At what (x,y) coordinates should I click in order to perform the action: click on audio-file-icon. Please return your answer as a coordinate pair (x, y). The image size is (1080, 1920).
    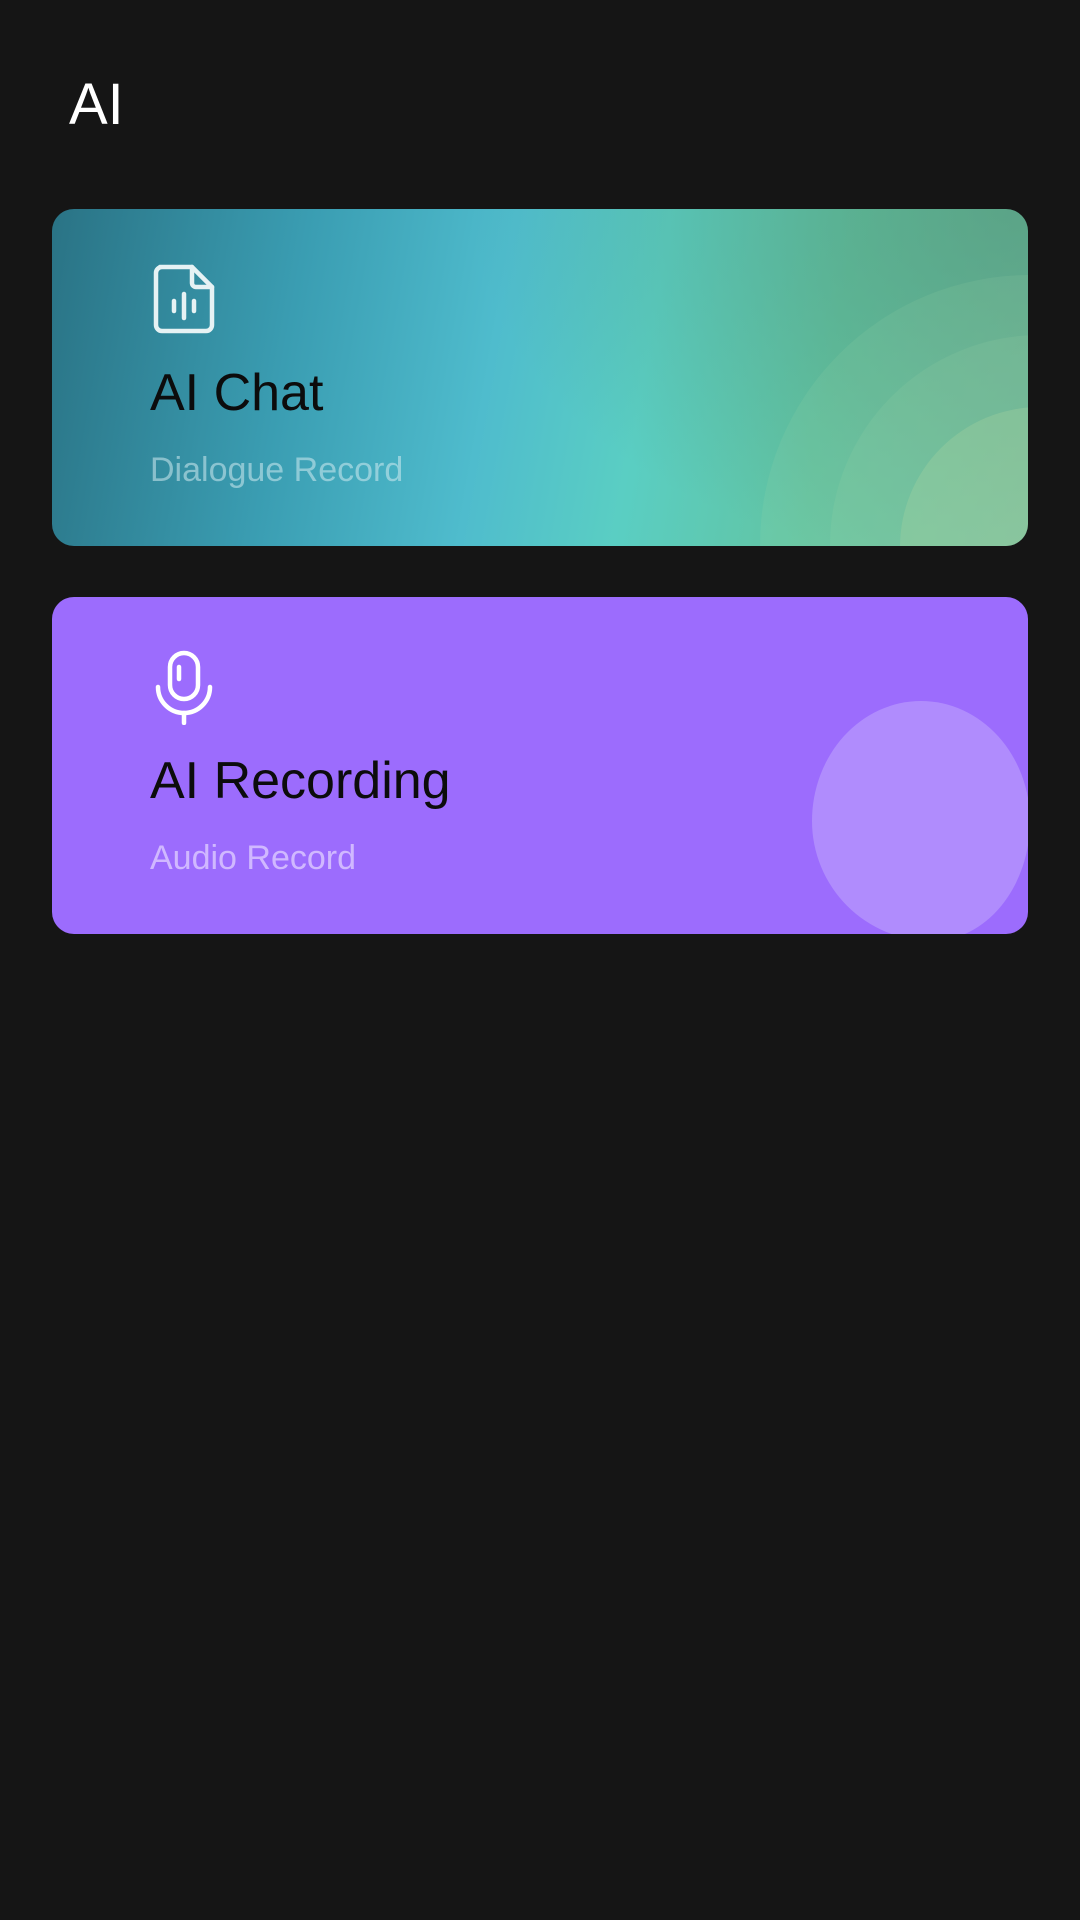
    Looking at the image, I should click on (184, 299).